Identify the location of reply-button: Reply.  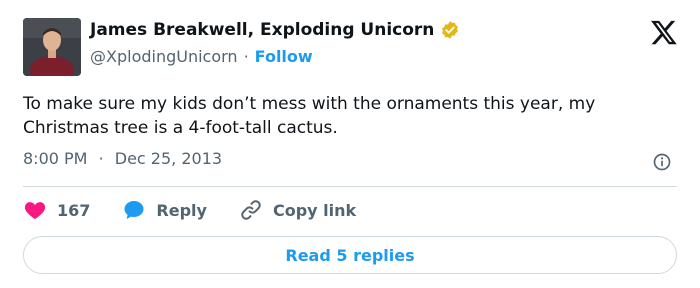
(164, 210).